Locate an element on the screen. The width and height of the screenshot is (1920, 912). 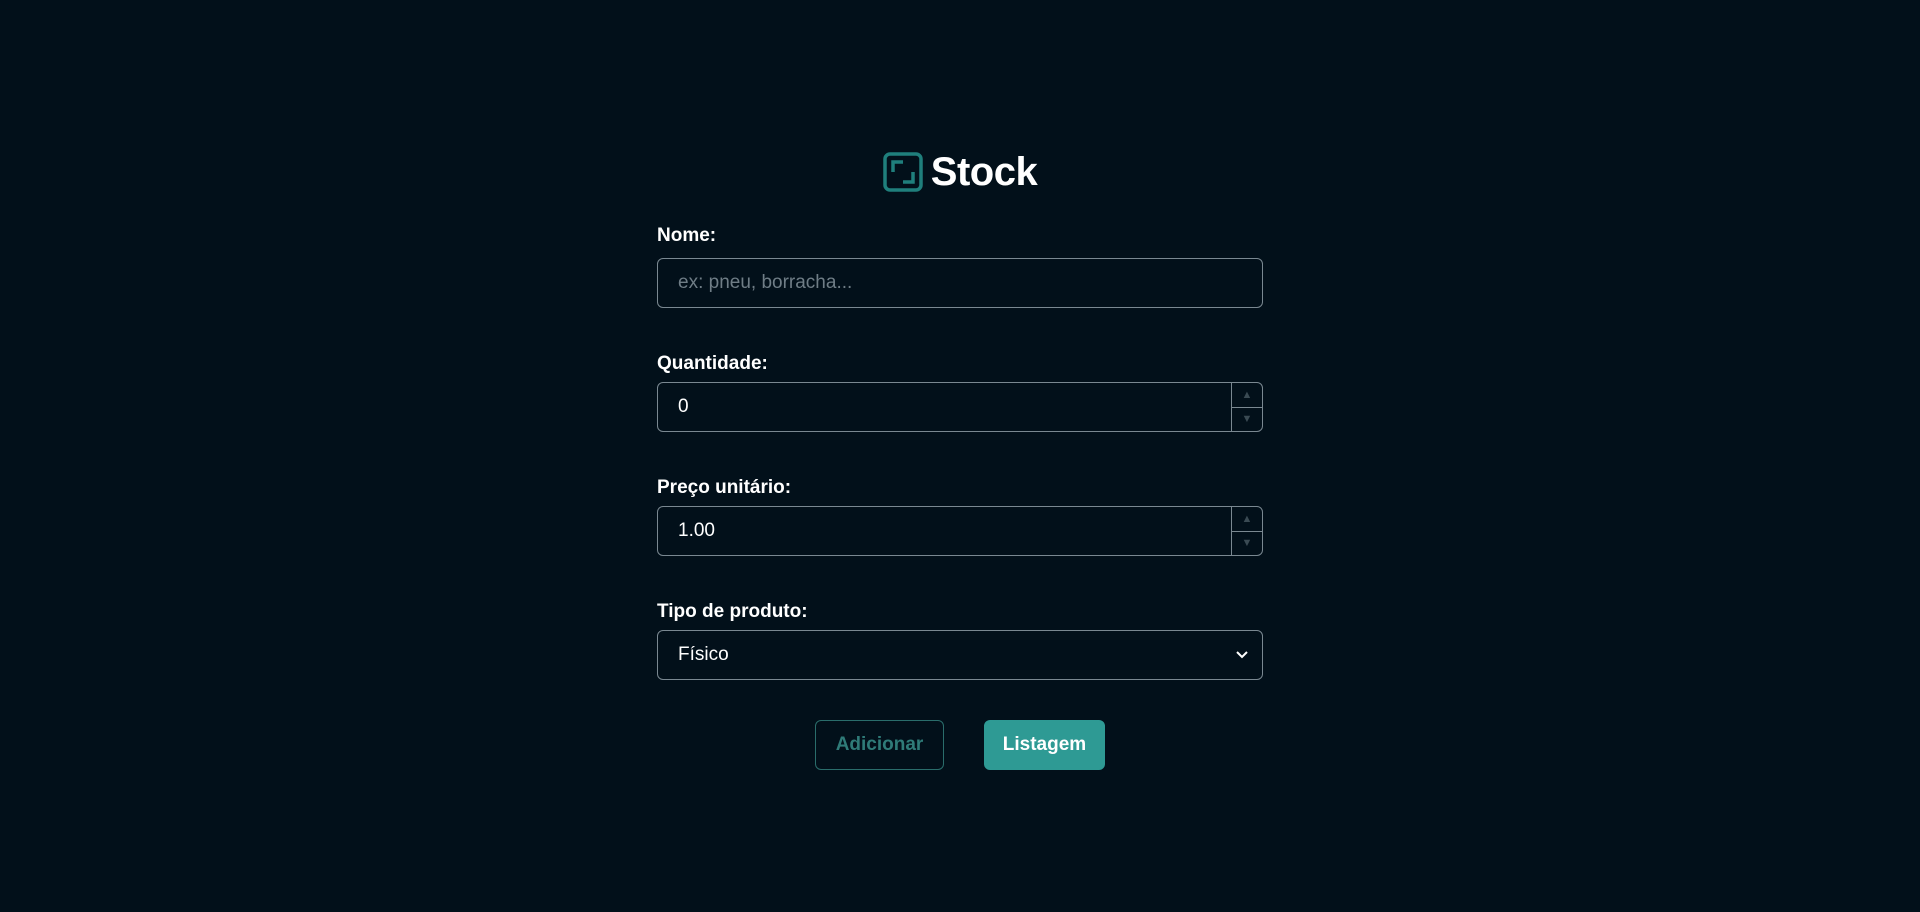
tipo-select: Físico is located at coordinates (960, 655).